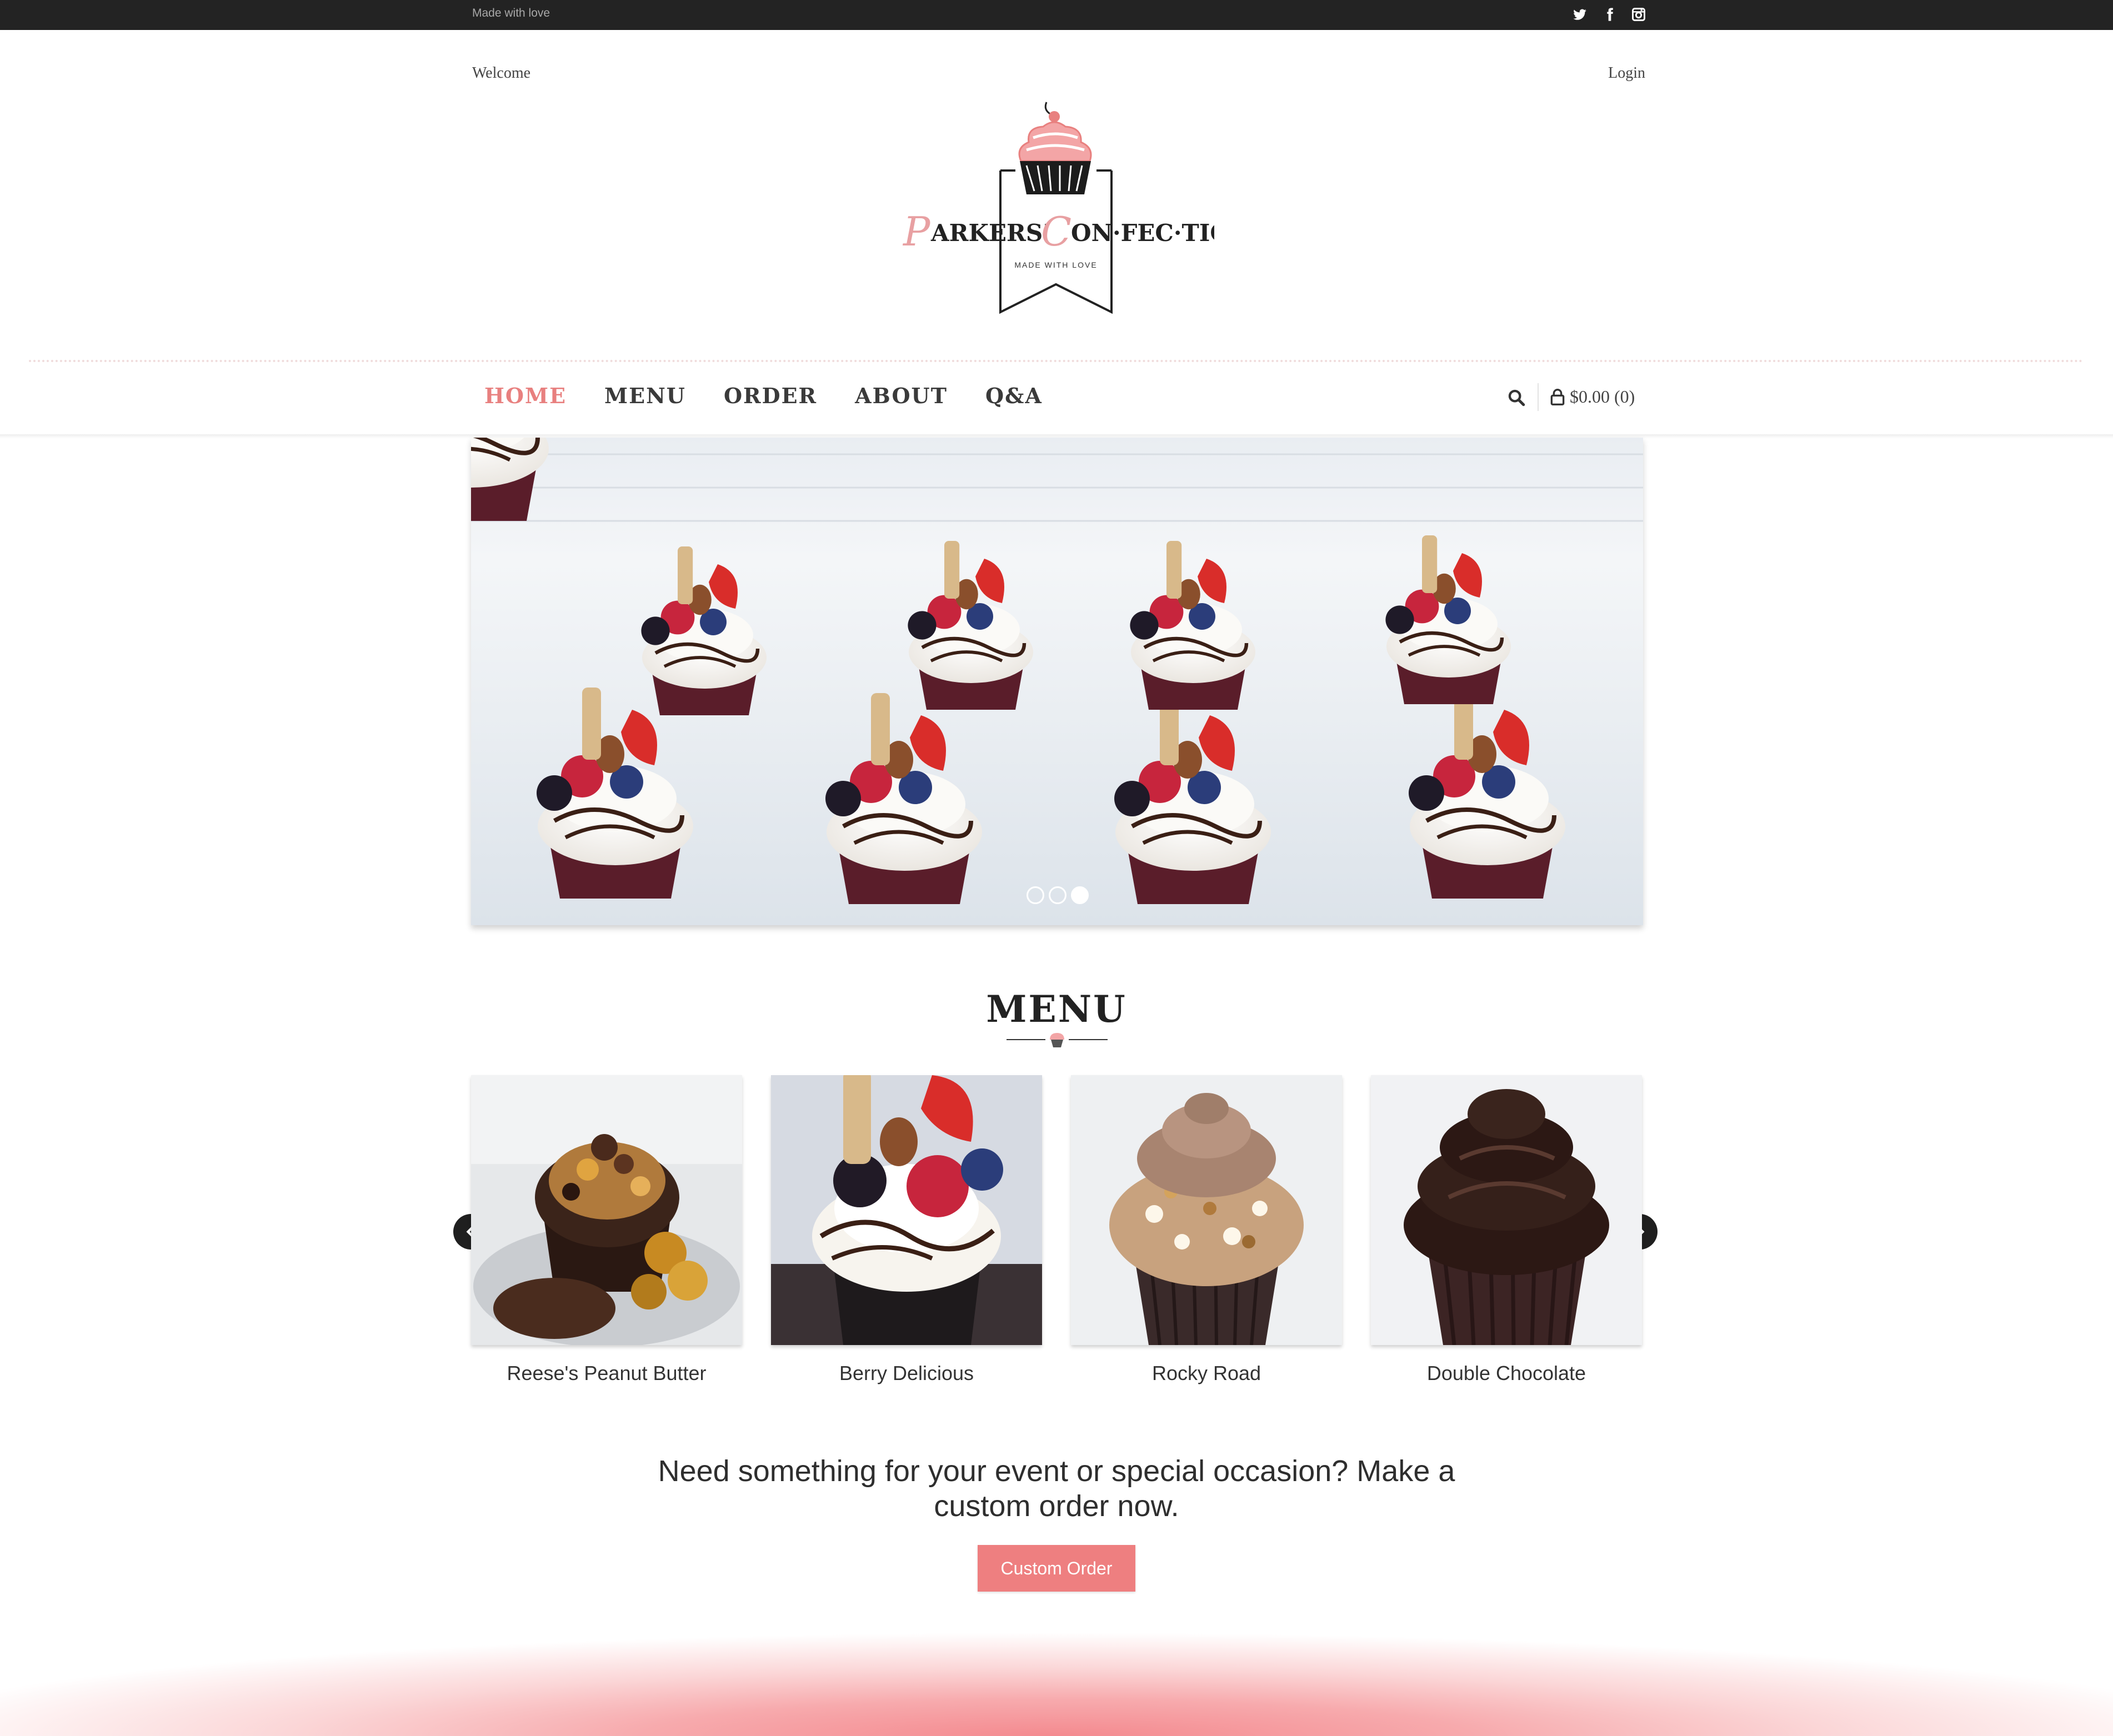 Image resolution: width=2113 pixels, height=1736 pixels. Describe the element at coordinates (511, 13) in the screenshot. I see `top-bar-tagline: Made with love` at that location.